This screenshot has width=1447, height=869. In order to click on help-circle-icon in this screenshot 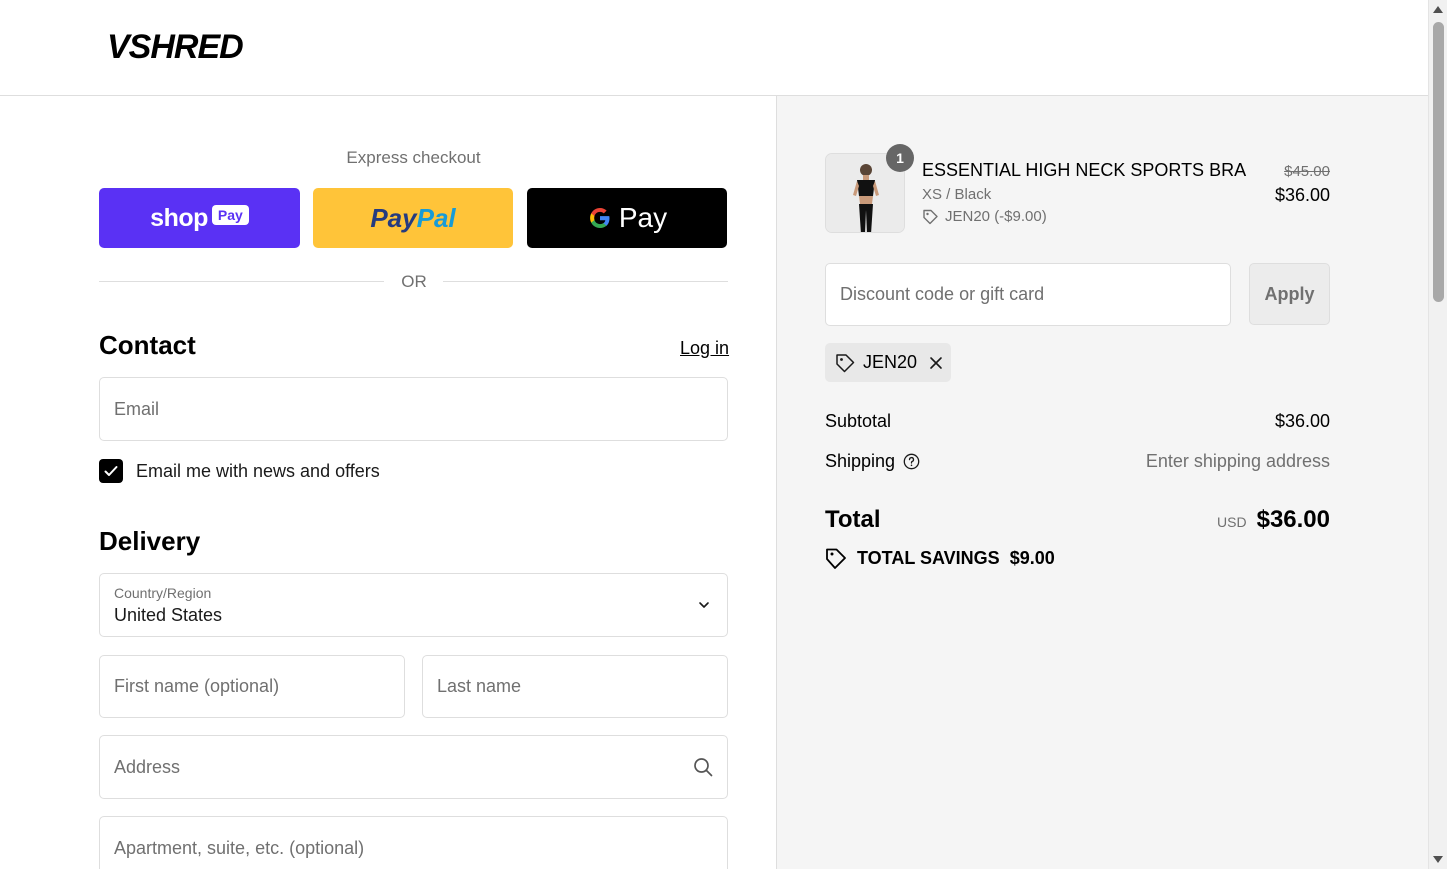, I will do `click(911, 461)`.